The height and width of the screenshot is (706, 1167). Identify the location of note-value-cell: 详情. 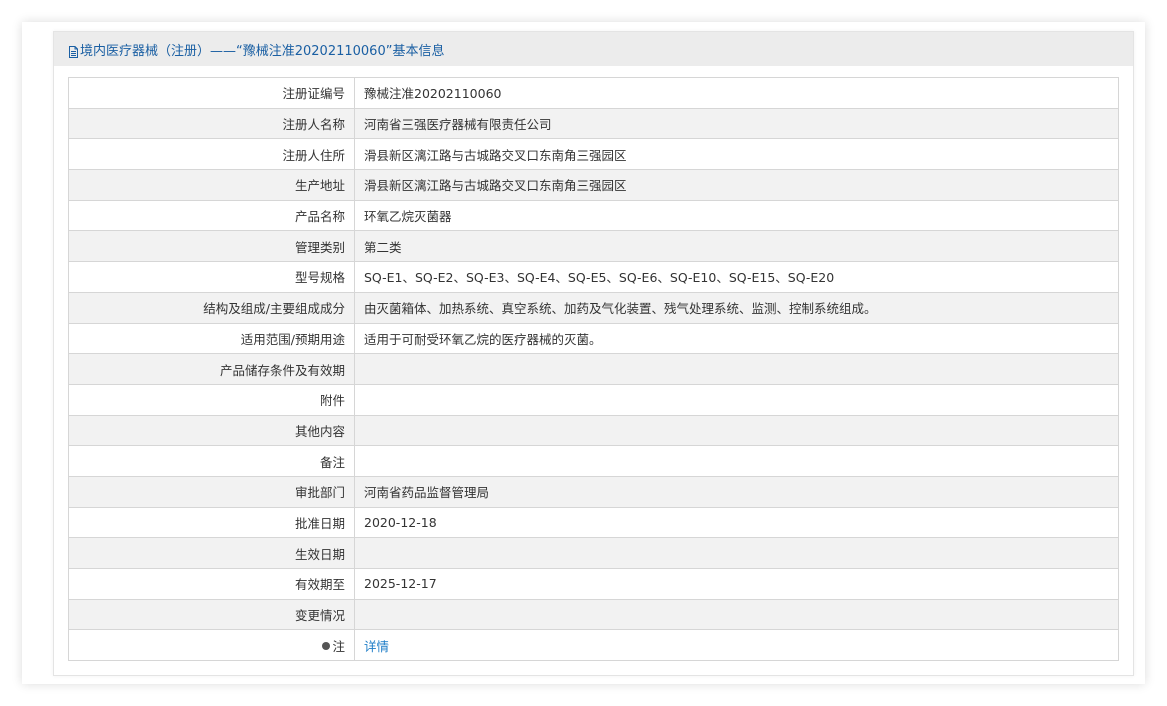
(736, 645).